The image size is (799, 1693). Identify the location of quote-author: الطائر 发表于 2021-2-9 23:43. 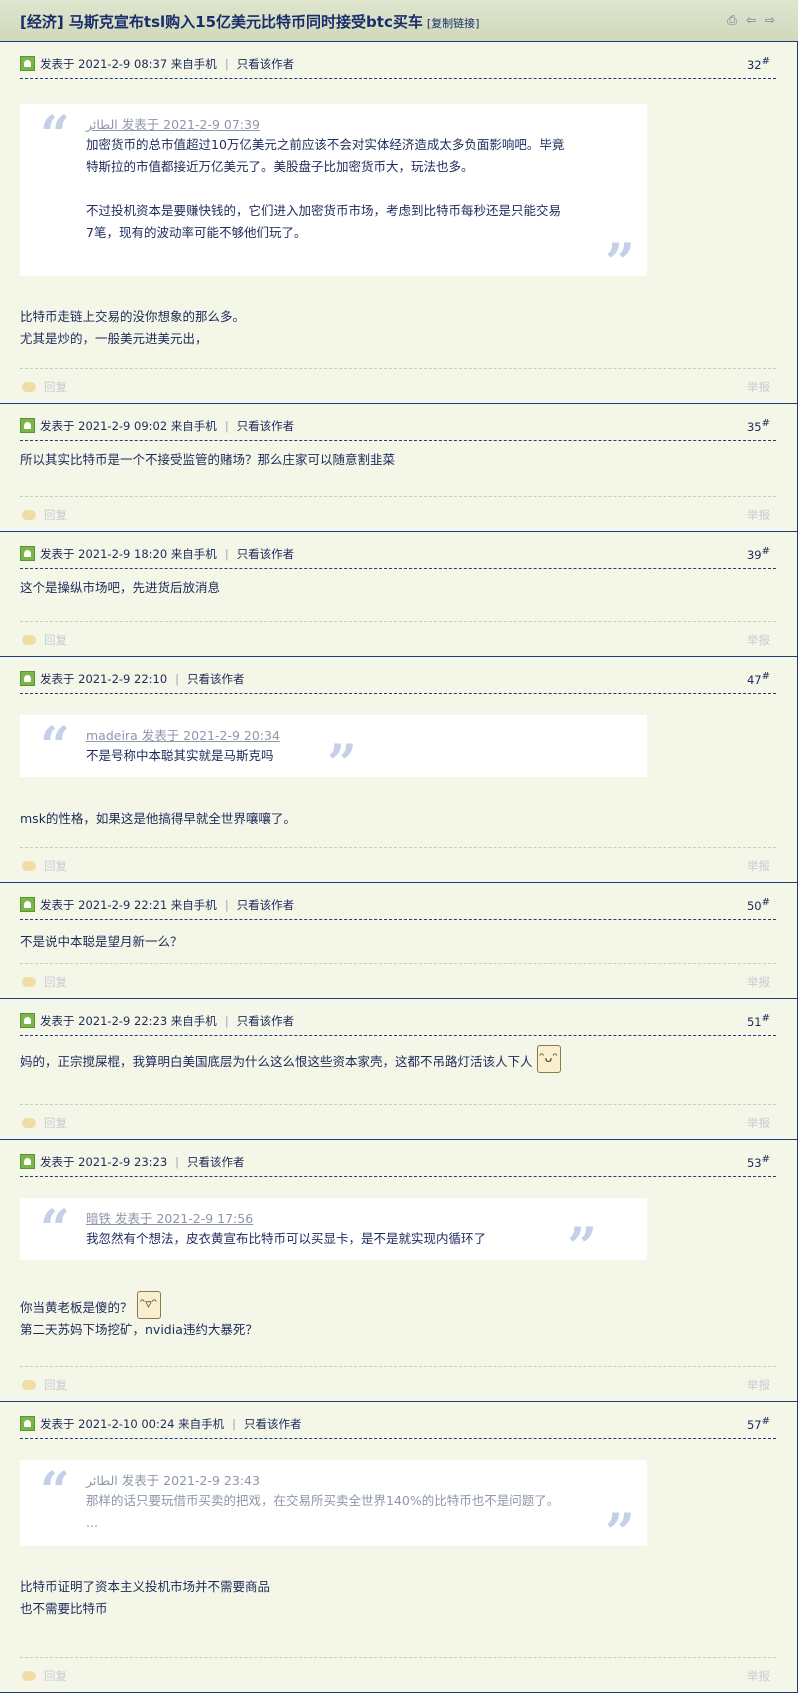
(326, 1481).